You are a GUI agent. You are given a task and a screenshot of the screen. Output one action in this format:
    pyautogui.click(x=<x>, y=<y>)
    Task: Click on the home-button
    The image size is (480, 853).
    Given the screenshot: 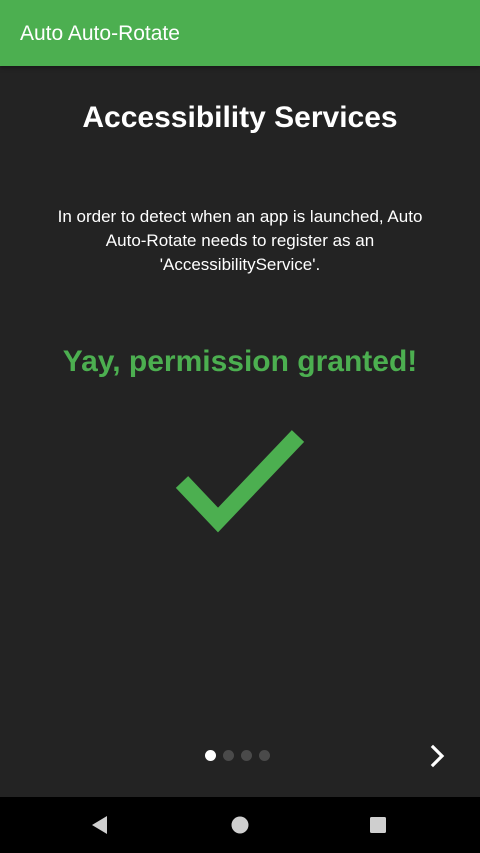 What is the action you would take?
    pyautogui.click(x=240, y=825)
    